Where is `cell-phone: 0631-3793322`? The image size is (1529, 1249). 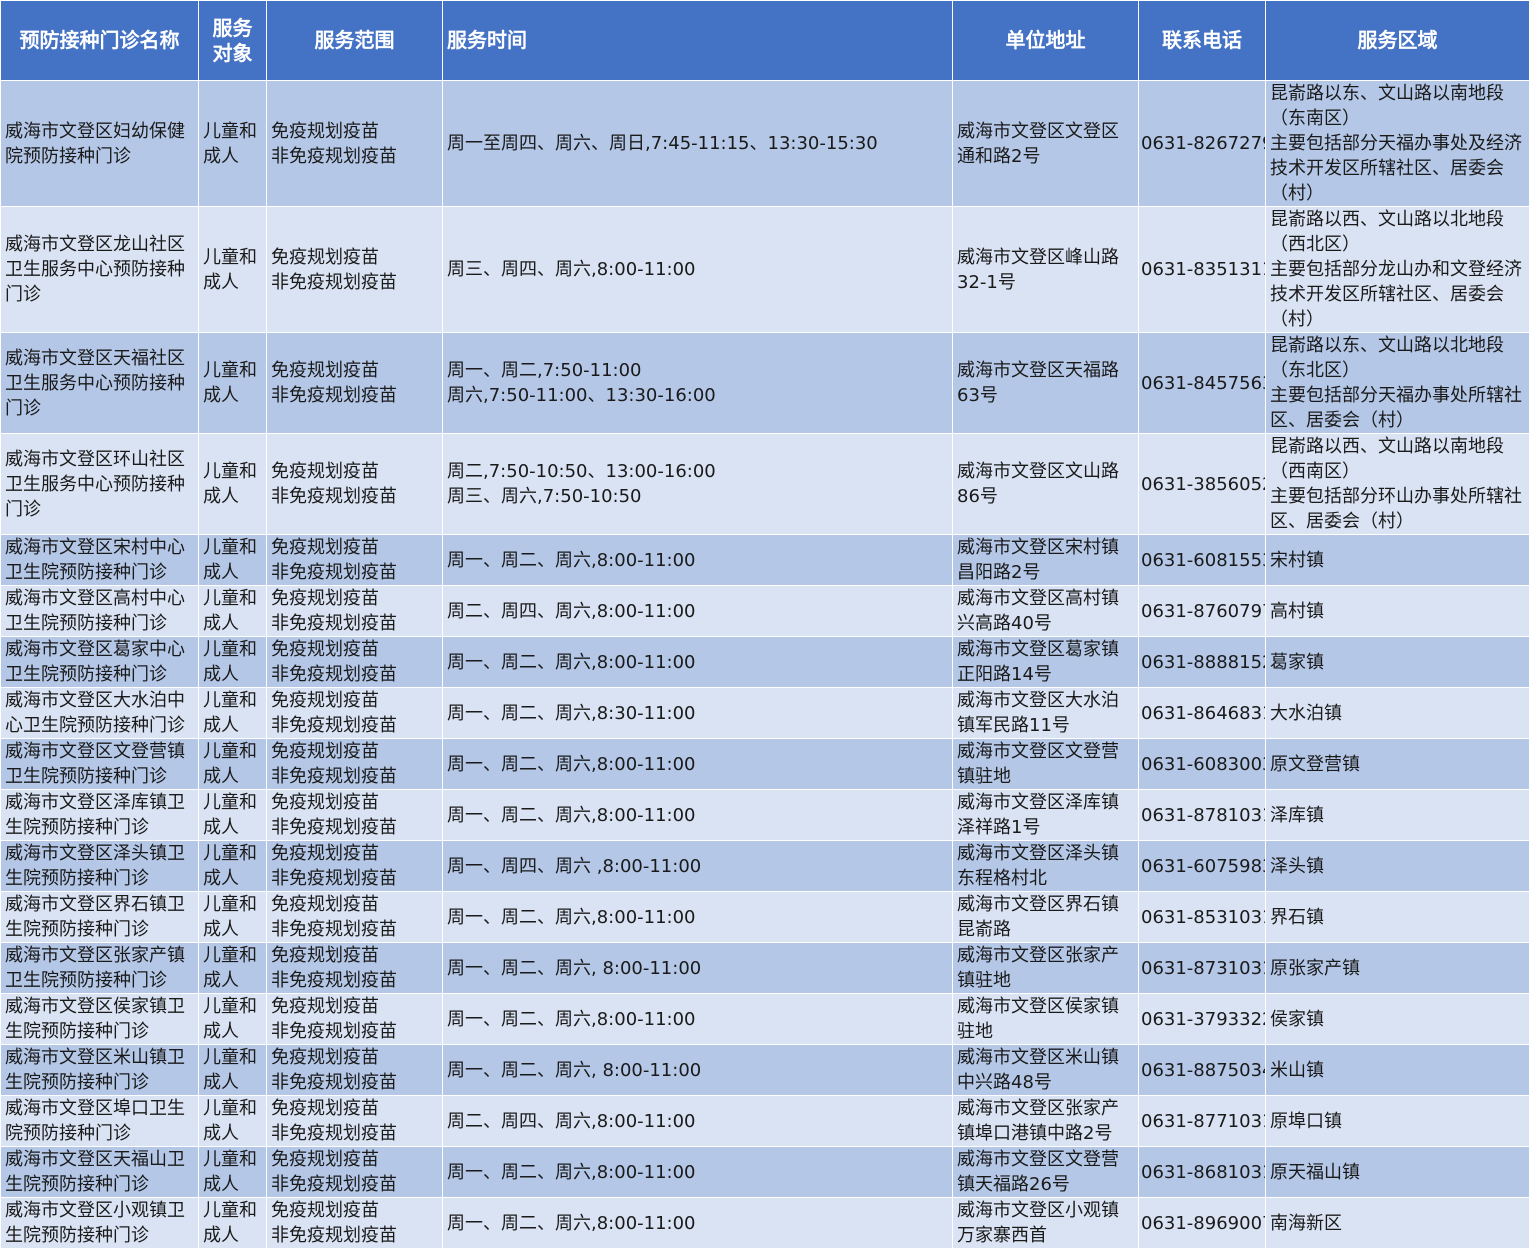 cell-phone: 0631-3793322 is located at coordinates (1202, 1019).